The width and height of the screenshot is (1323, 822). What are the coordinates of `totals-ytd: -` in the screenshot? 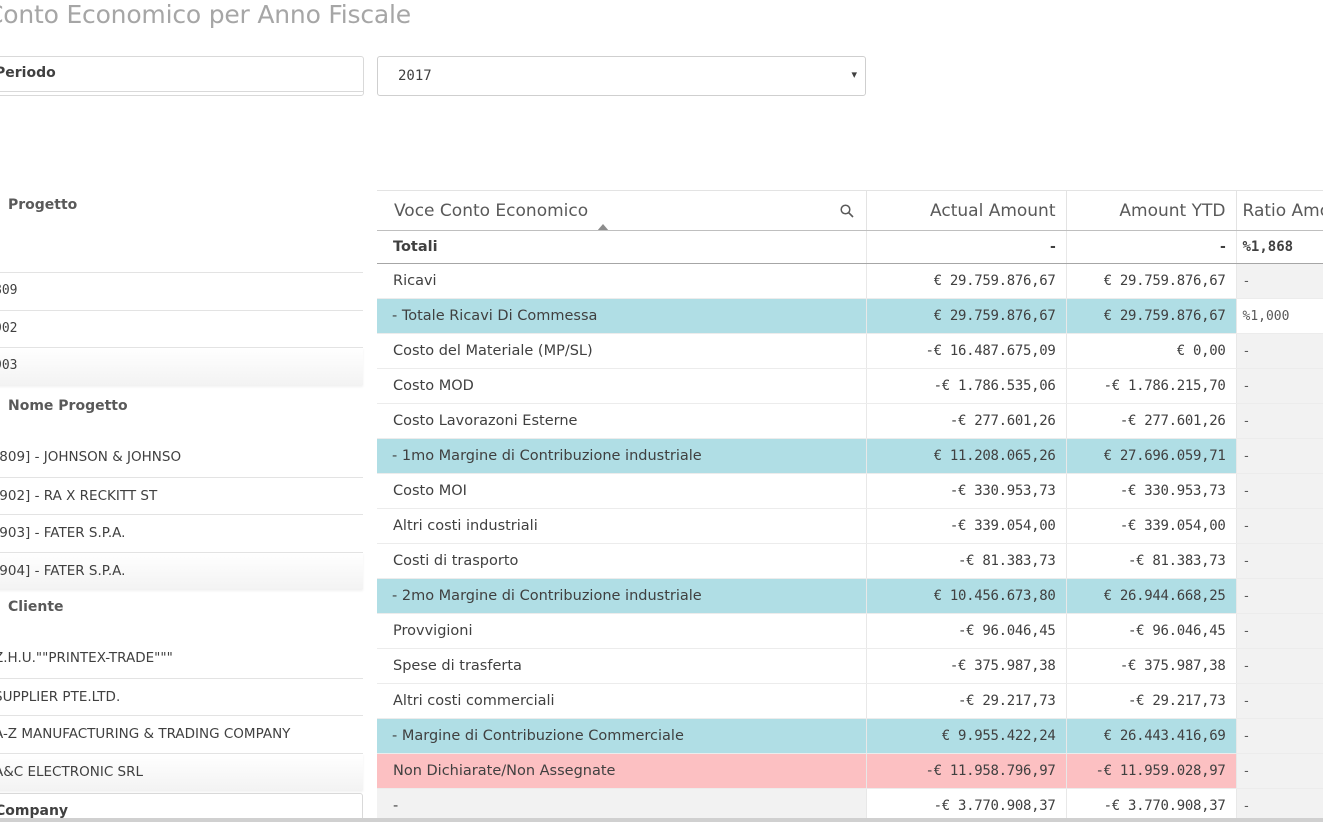 It's located at (1151, 247).